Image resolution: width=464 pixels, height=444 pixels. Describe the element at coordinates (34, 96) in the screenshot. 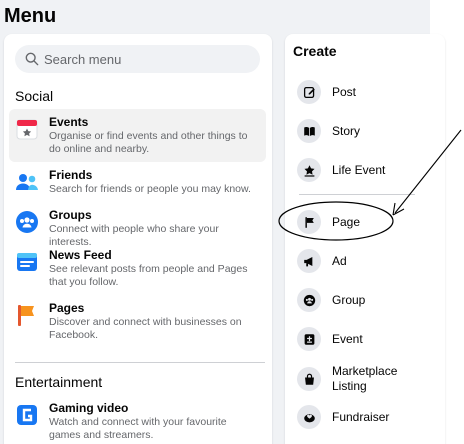

I see `section-title-social: Social` at that location.